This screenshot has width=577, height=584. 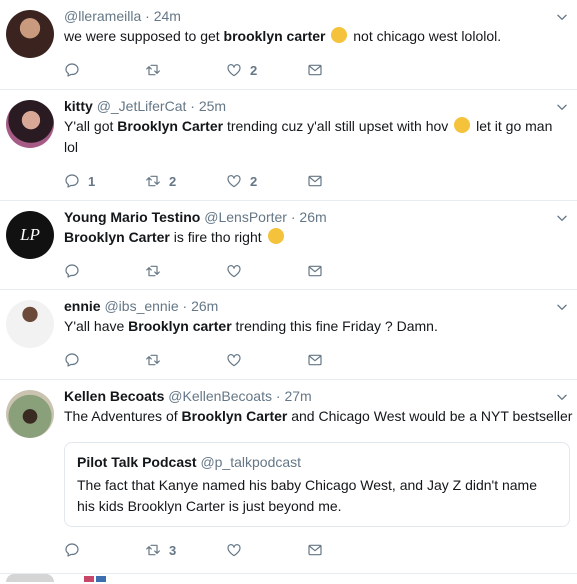 I want to click on next-tweet-preview, so click(x=288, y=579).